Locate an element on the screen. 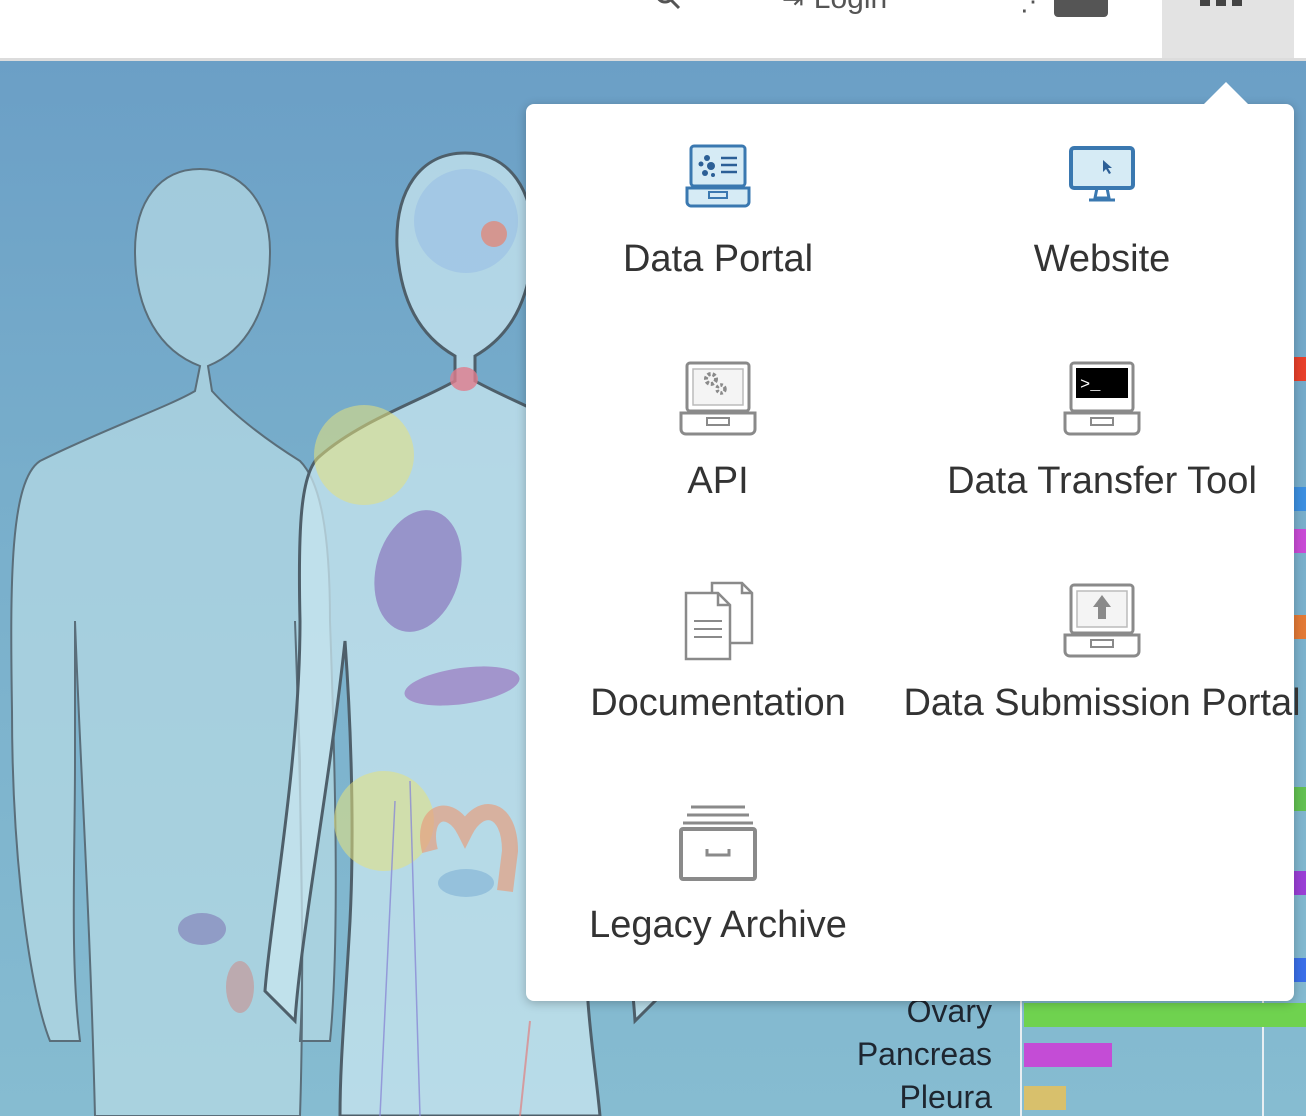 Image resolution: width=1306 pixels, height=1116 pixels. menu-item-documentation: Documentation is located at coordinates (718, 659).